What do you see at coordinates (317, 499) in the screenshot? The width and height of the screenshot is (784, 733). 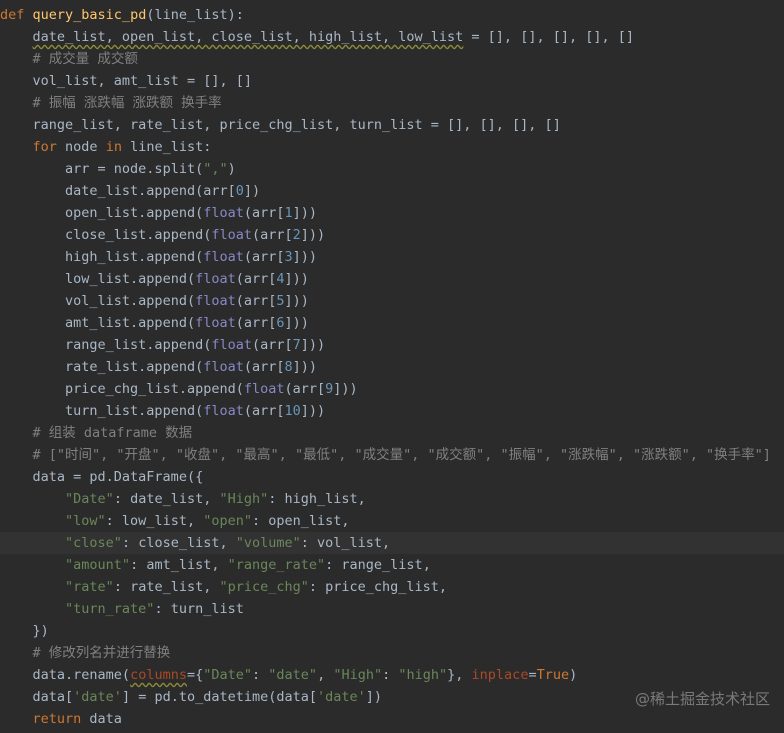 I see `code-text: : high_list,` at bounding box center [317, 499].